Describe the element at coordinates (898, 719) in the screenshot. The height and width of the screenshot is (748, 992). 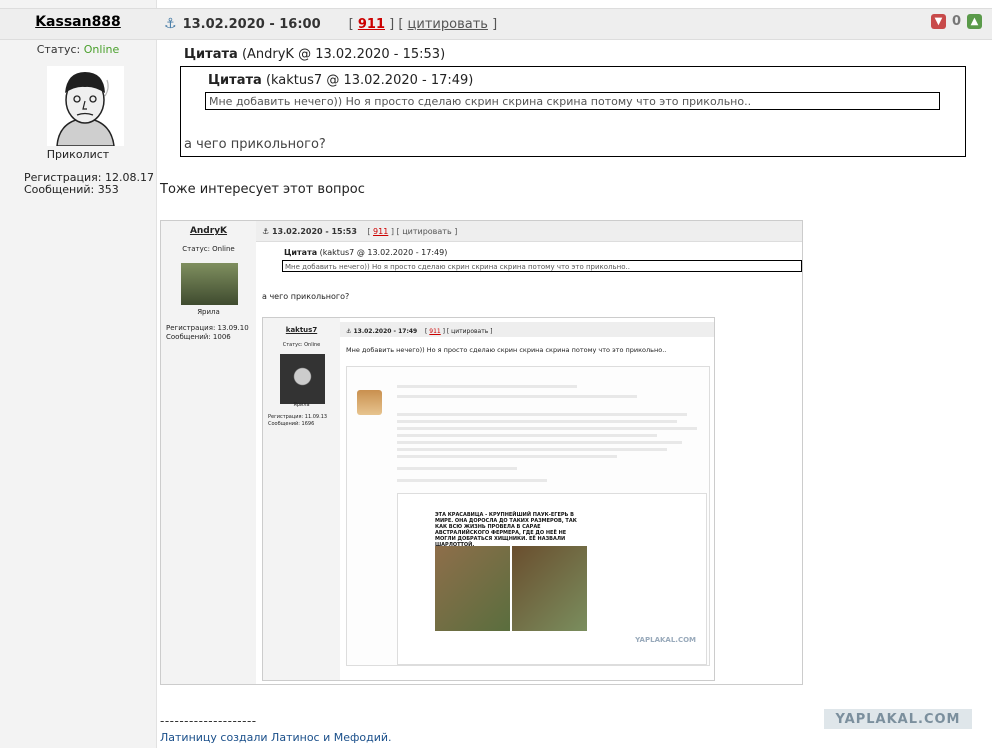
I see `site-watermark: YAPLAKAL.COM` at that location.